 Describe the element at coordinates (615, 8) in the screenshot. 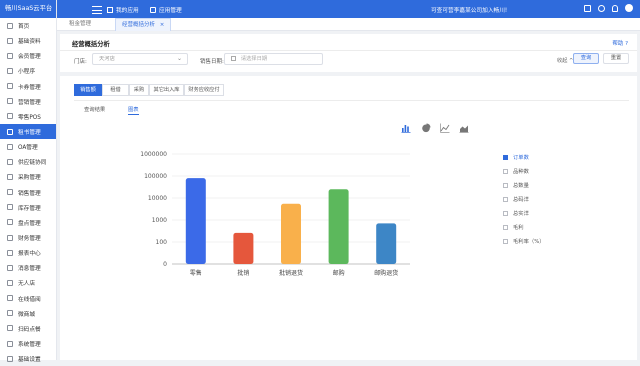

I see `notification-icon` at that location.